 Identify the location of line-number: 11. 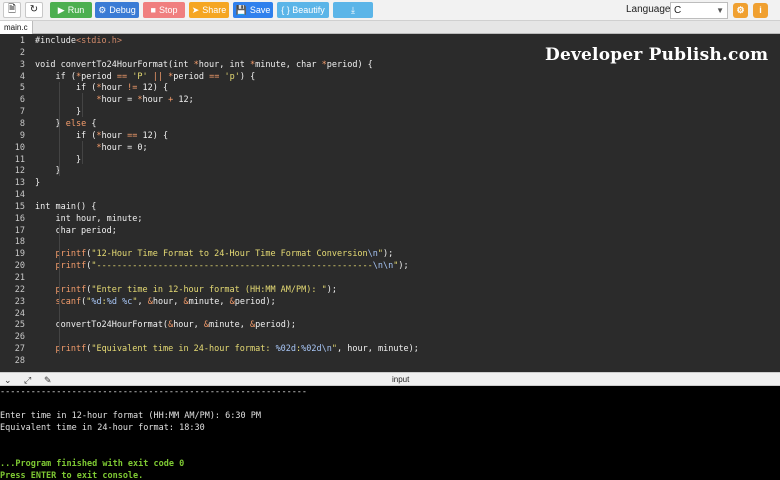
(19, 159).